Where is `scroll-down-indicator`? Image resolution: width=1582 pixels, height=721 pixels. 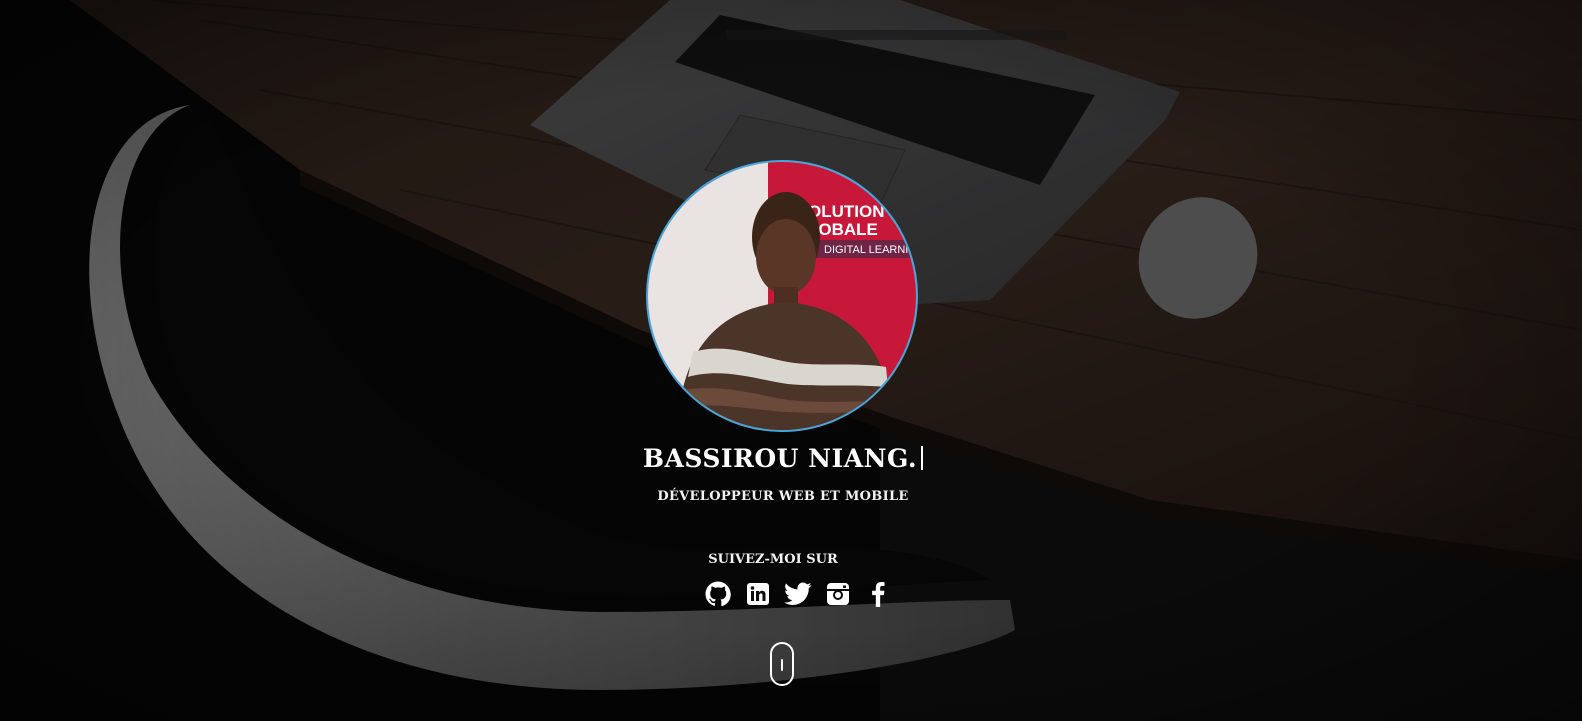
scroll-down-indicator is located at coordinates (782, 664).